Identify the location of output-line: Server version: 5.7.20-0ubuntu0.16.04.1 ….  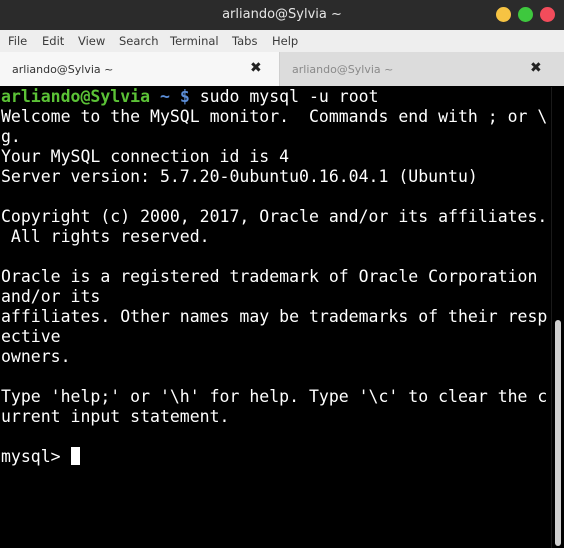
(239, 176).